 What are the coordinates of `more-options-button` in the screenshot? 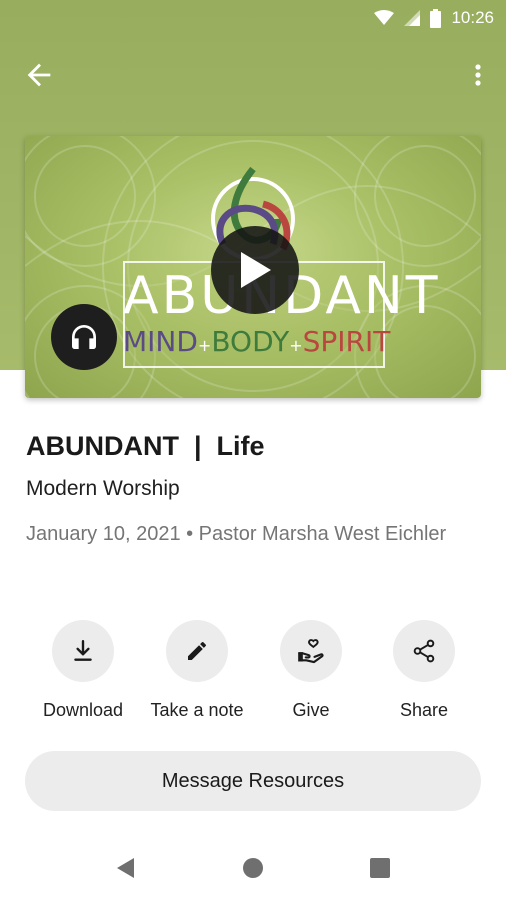 It's located at (478, 75).